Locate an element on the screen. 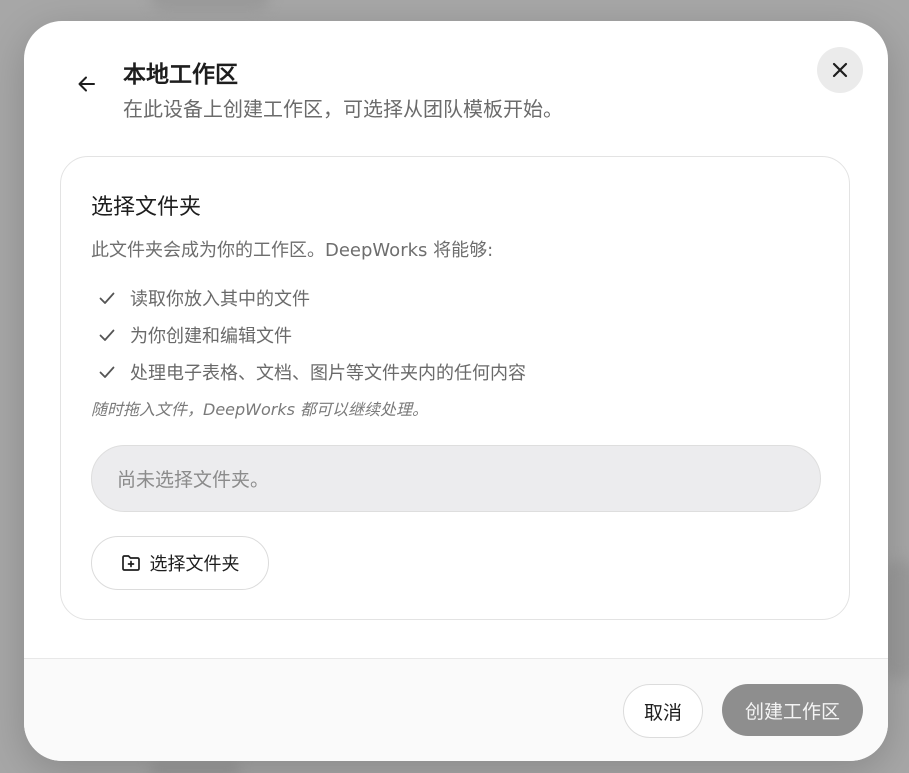 Image resolution: width=909 pixels, height=773 pixels. cancel-button: 取消 is located at coordinates (663, 711).